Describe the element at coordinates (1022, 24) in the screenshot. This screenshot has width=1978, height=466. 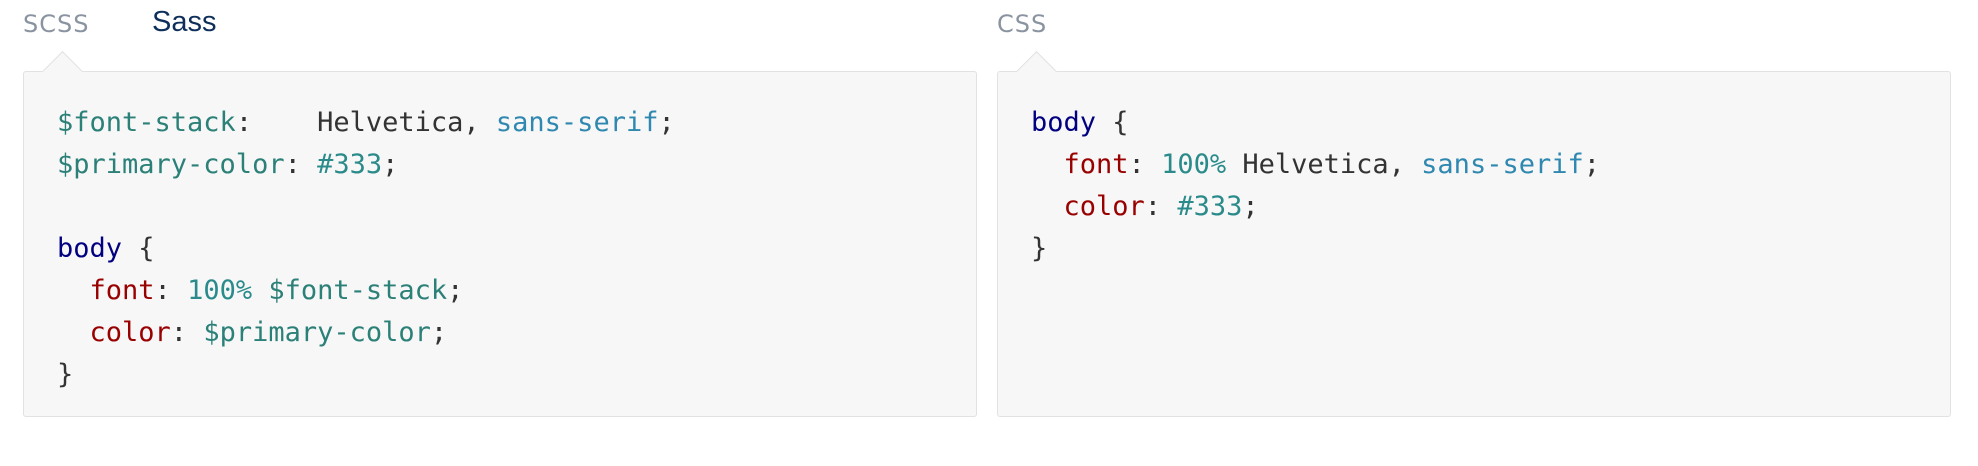
I see `tab-css: CSS` at that location.